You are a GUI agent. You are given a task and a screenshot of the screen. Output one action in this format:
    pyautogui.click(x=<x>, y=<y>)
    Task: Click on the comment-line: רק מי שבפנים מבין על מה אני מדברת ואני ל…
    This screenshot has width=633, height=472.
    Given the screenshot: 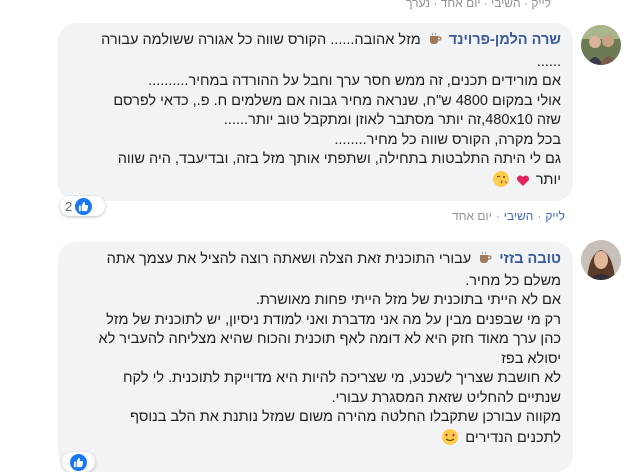 What is the action you would take?
    pyautogui.click(x=333, y=319)
    